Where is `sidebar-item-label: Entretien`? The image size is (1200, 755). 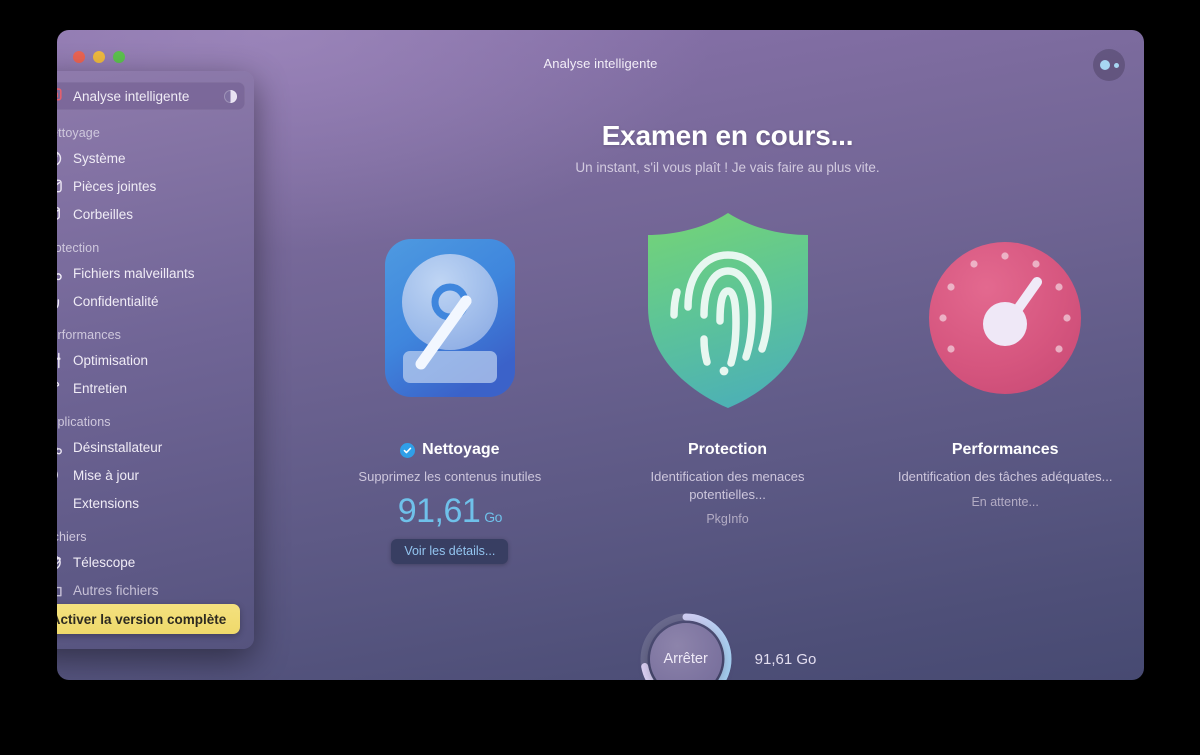
sidebar-item-label: Entretien is located at coordinates (100, 388).